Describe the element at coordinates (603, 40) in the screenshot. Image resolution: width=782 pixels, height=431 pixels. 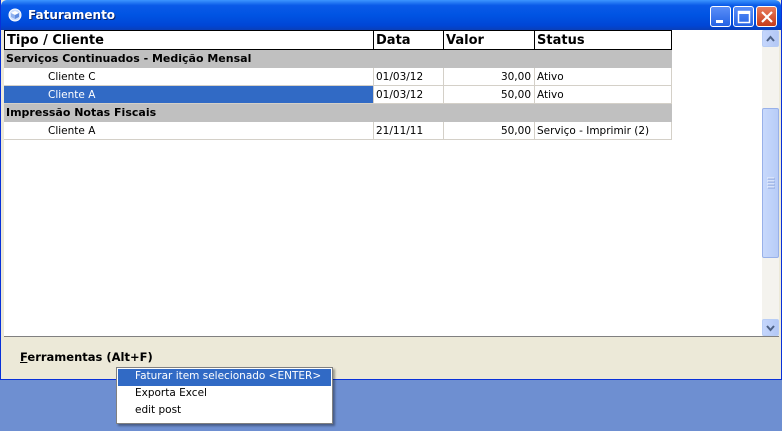
I see `column-header-status: Status` at that location.